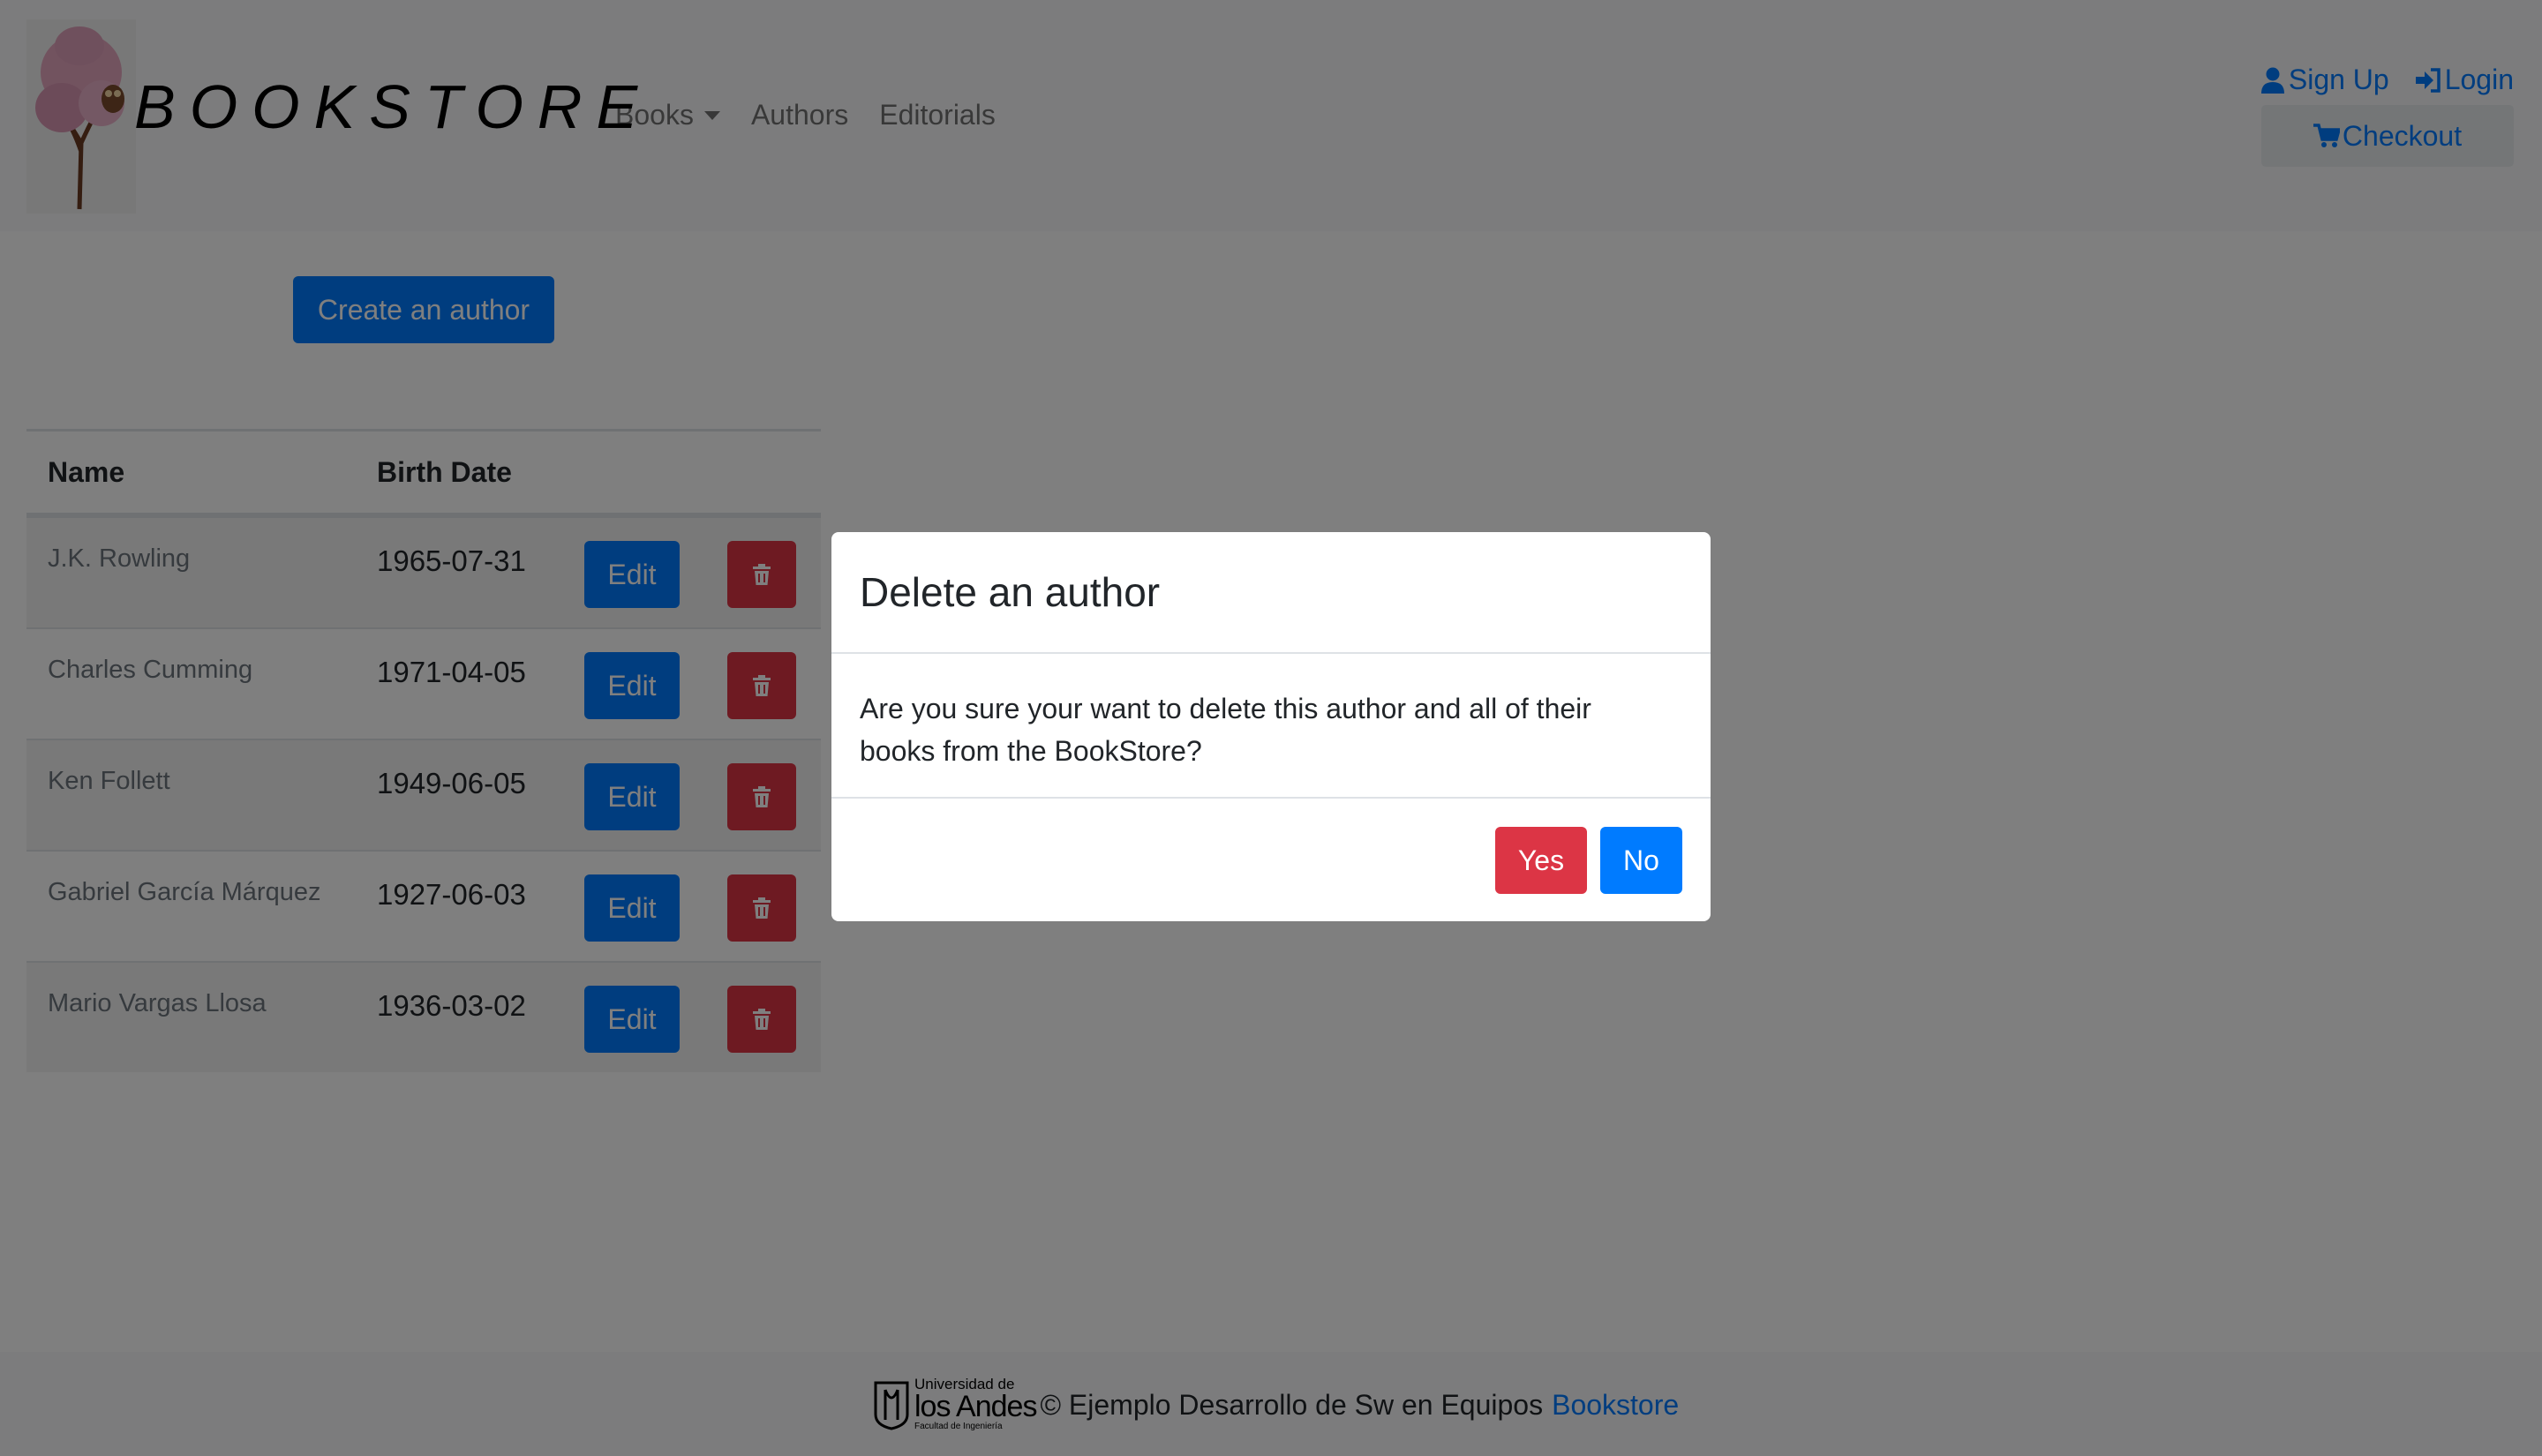  I want to click on modal-message-line-2: books from the BookStore?, so click(1031, 751).